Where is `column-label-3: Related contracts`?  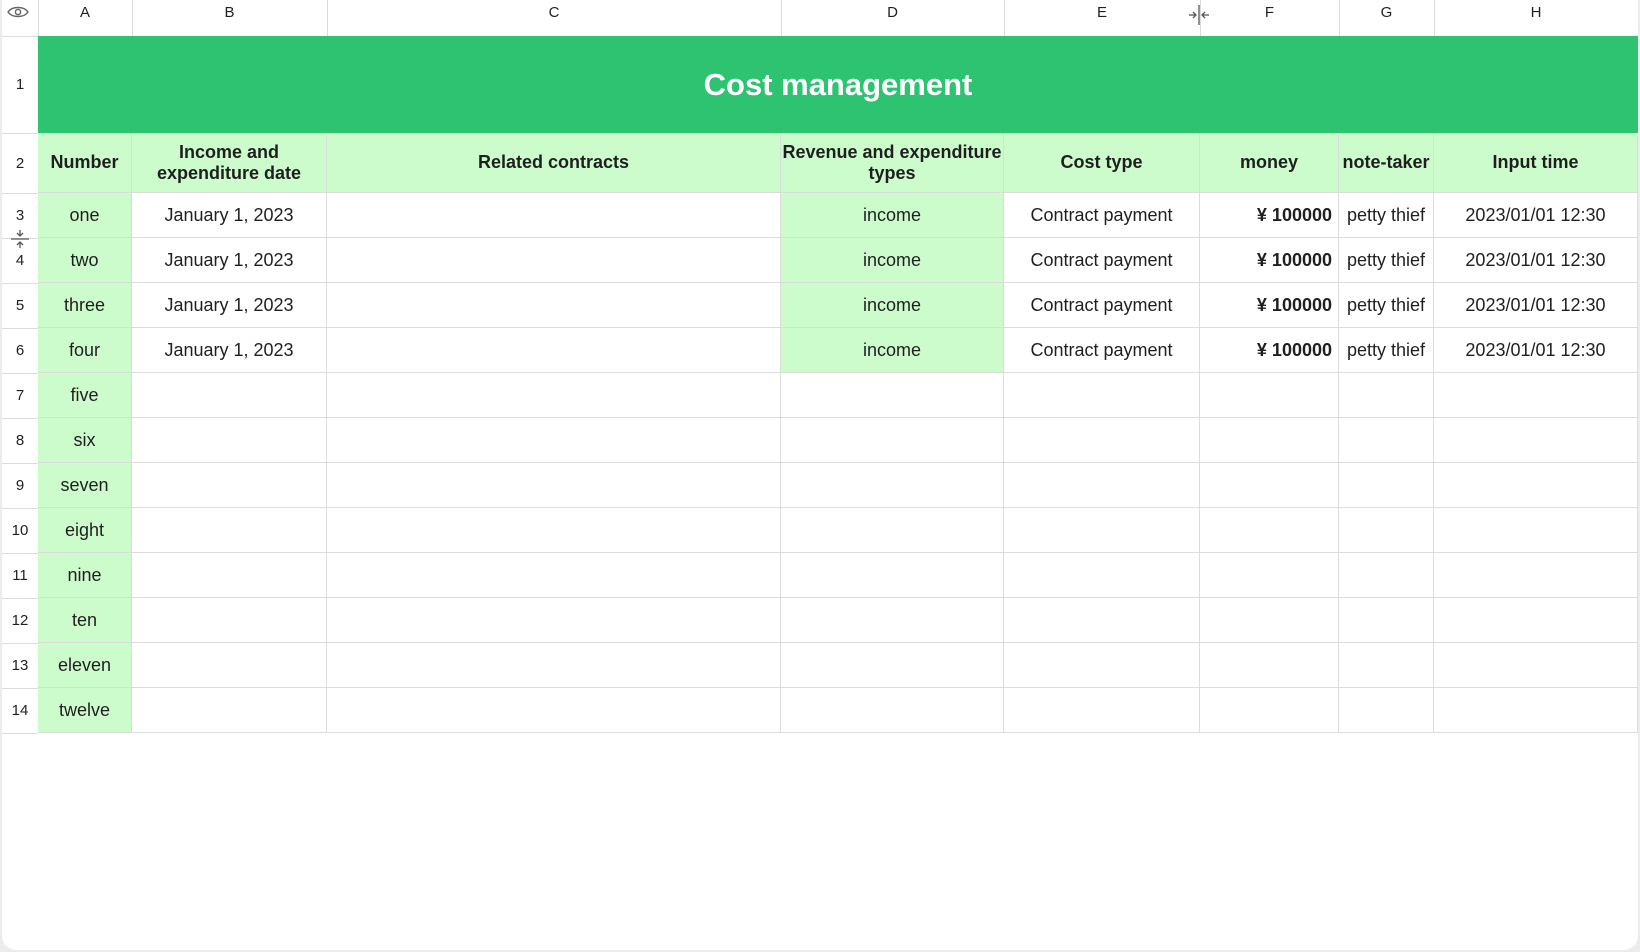
column-label-3: Related contracts is located at coordinates (554, 163).